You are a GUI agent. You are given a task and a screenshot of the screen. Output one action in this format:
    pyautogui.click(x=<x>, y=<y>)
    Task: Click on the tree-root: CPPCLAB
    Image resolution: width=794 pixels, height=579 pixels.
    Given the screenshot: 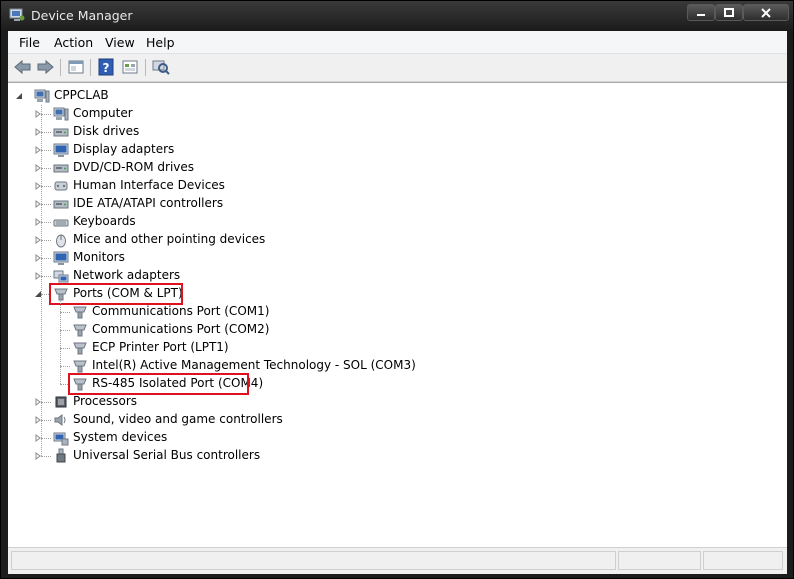 What is the action you would take?
    pyautogui.click(x=388, y=96)
    